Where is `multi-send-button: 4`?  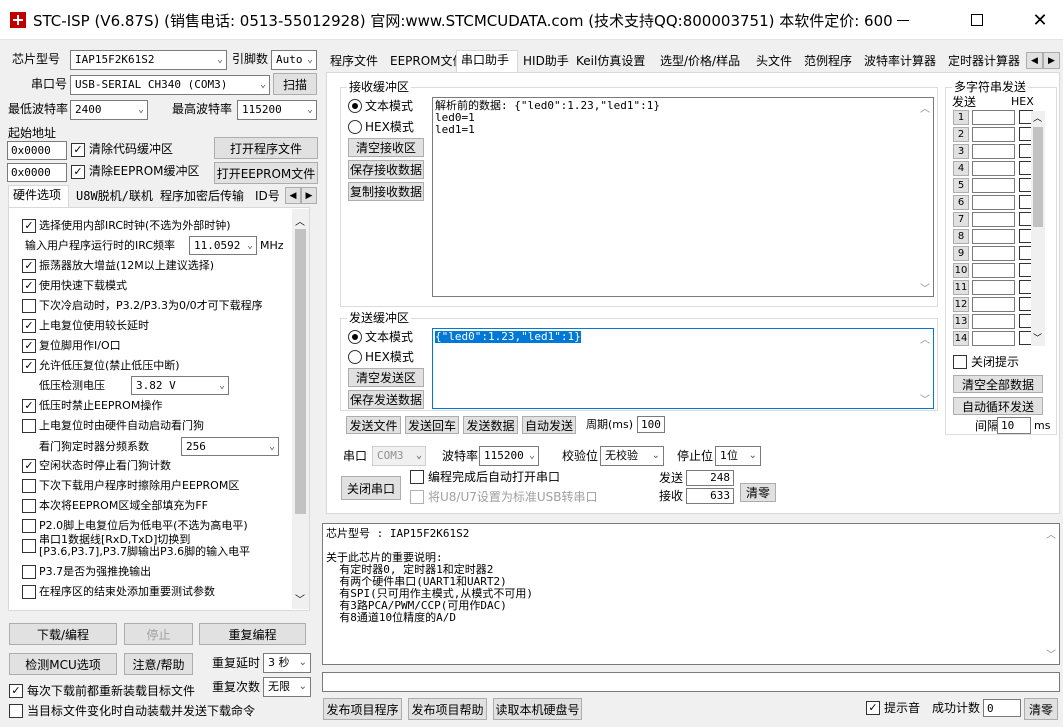 multi-send-button: 4 is located at coordinates (961, 168).